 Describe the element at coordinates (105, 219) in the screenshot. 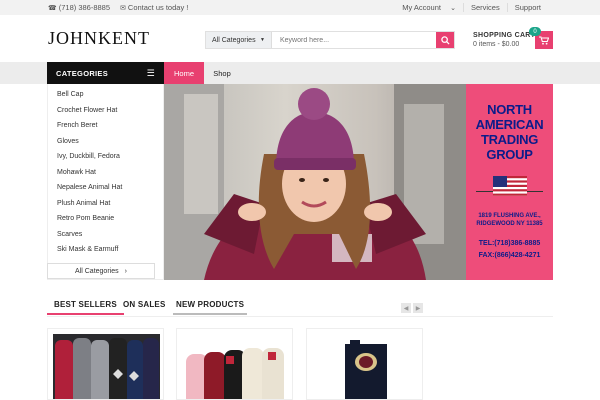

I see `sidebar-item-retro-pom-beanie: Retro Pom Beanie` at that location.